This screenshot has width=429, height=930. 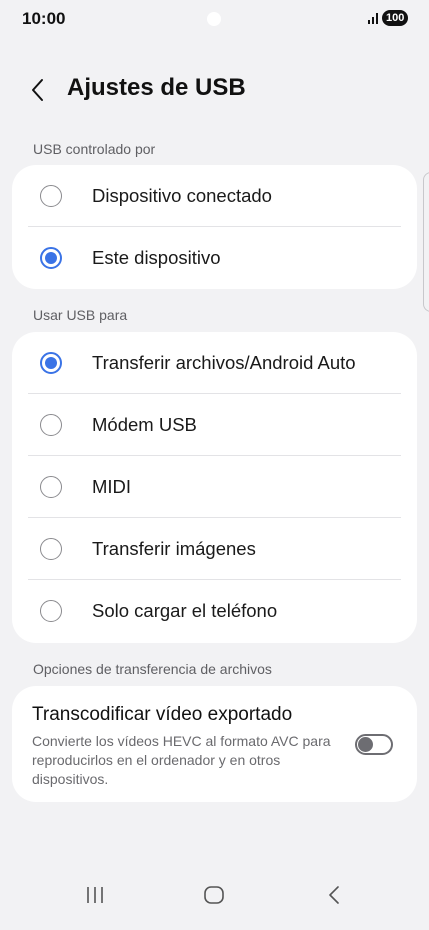 I want to click on status-bar: 10:00 100, so click(x=214, y=20).